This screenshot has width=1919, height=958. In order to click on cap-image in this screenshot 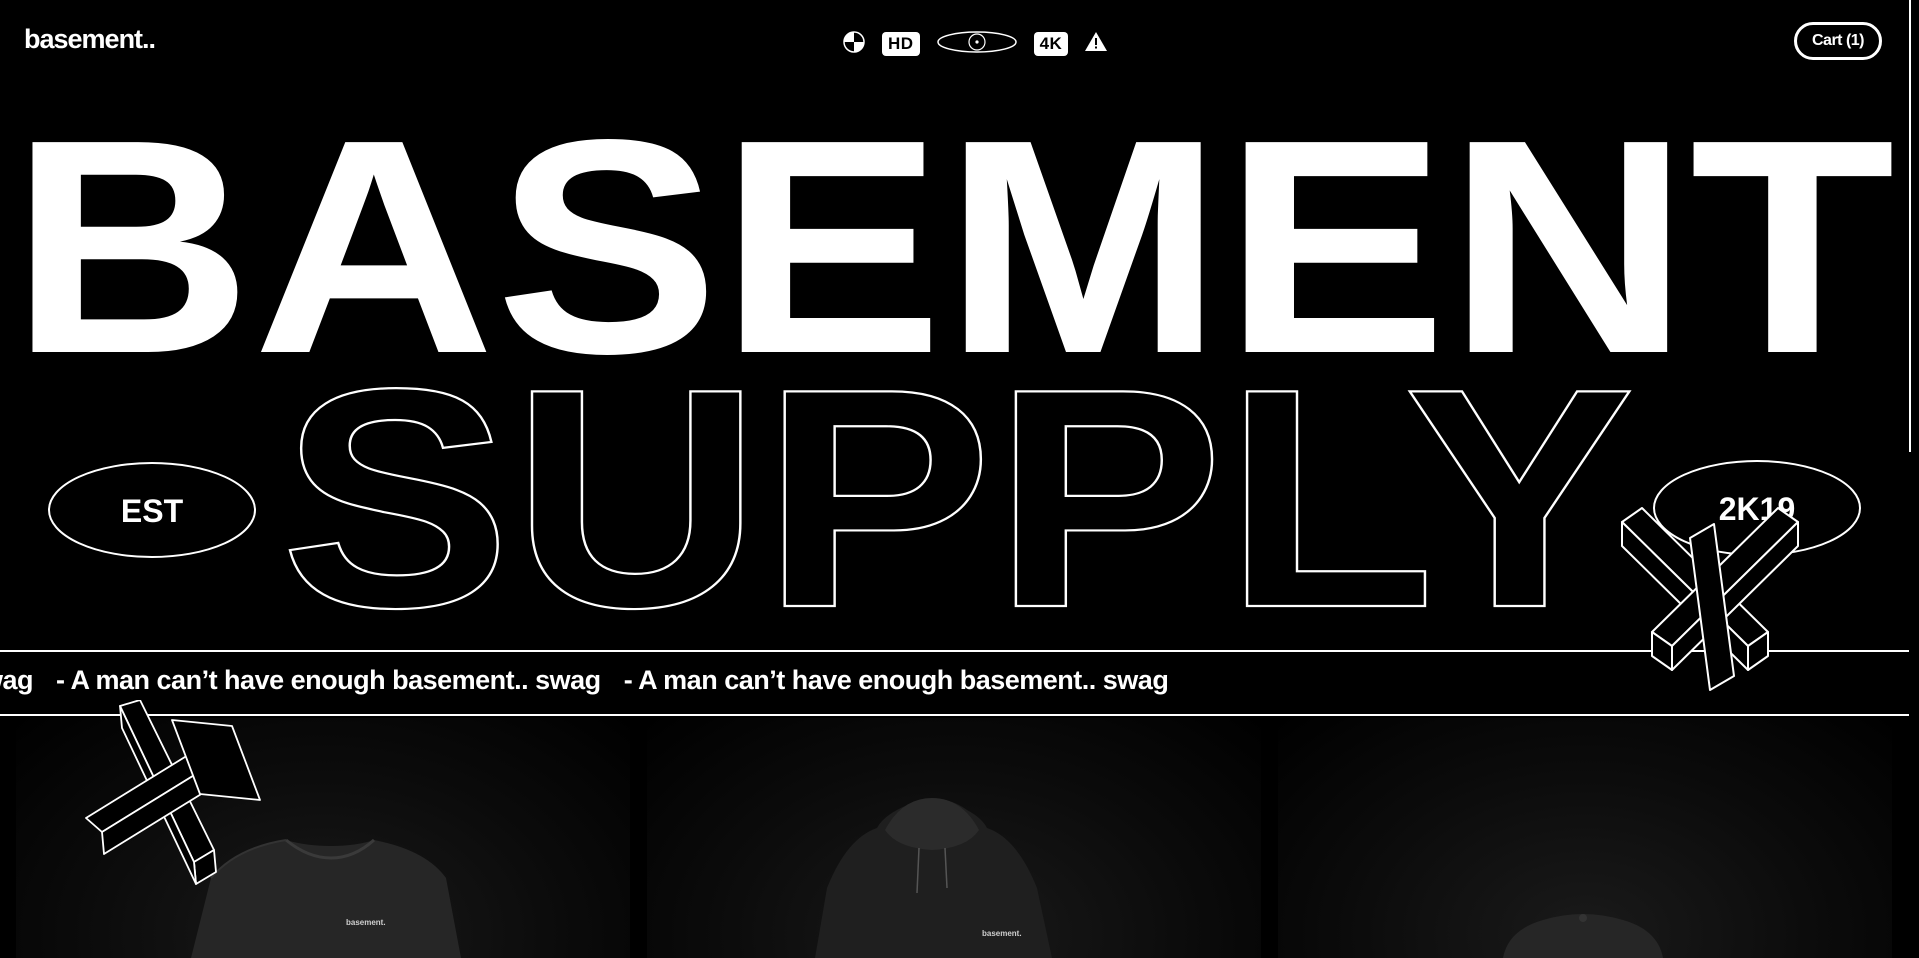, I will do `click(1583, 936)`.